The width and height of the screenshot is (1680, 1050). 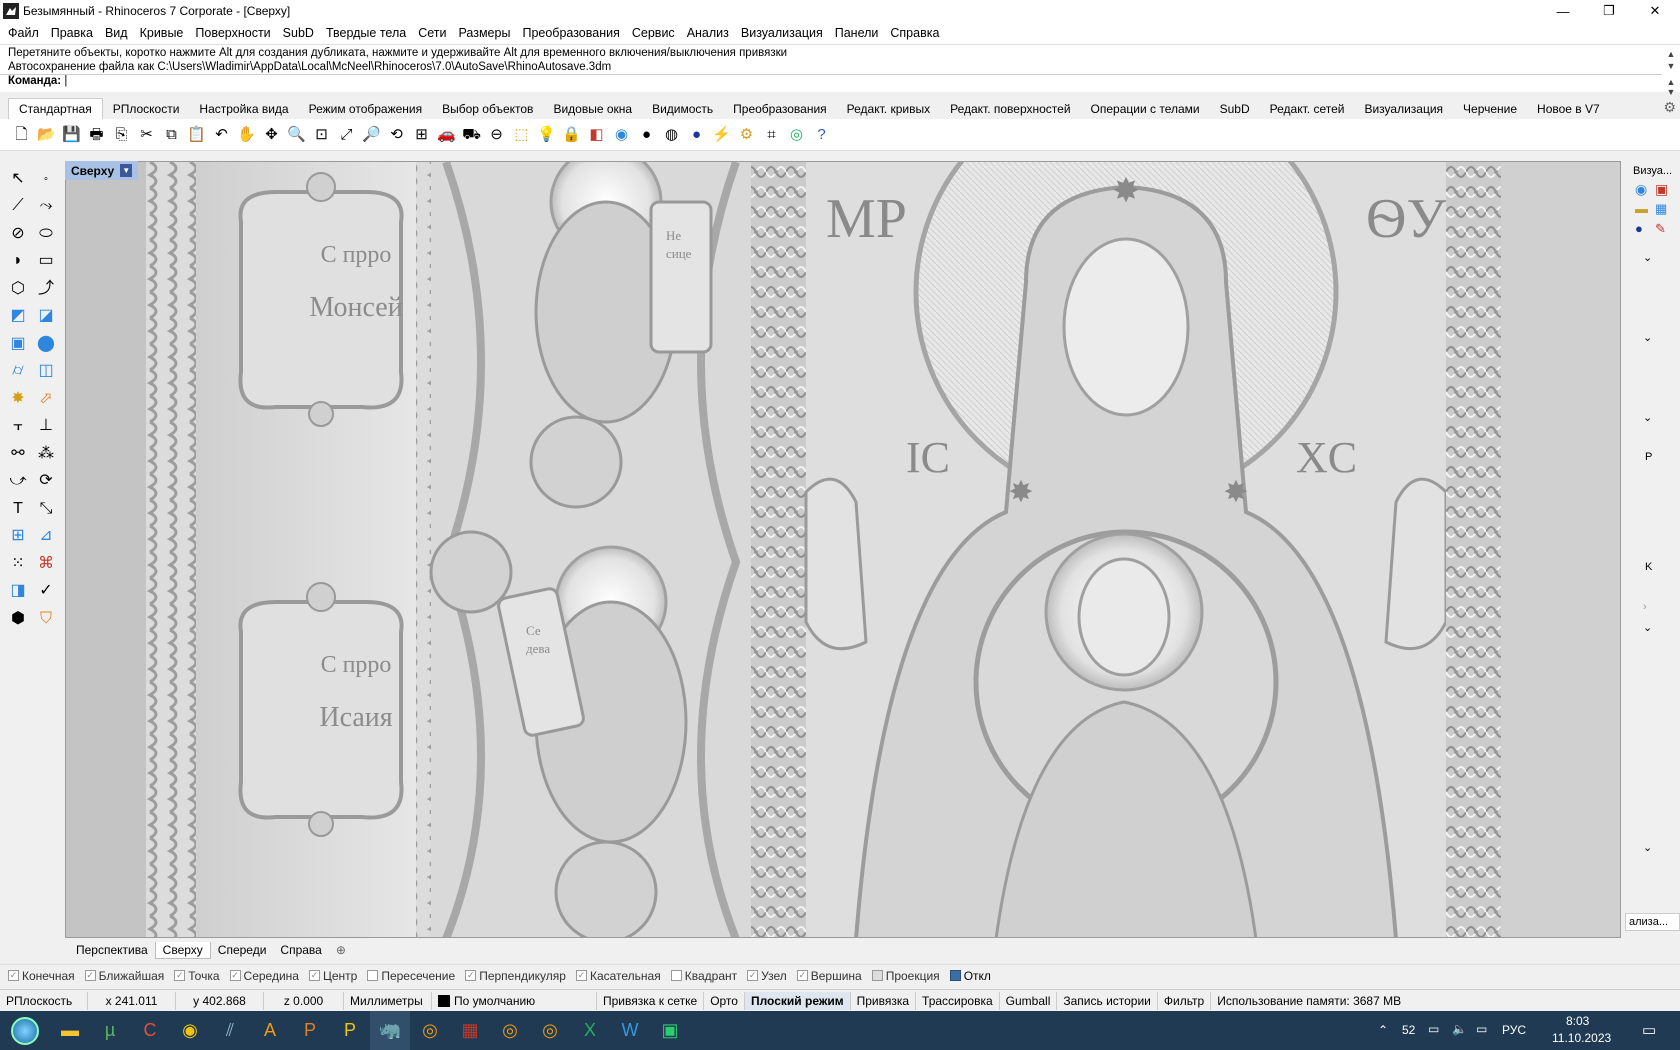 I want to click on tab-mesh-tools: Редакт. сетей, so click(x=1307, y=110).